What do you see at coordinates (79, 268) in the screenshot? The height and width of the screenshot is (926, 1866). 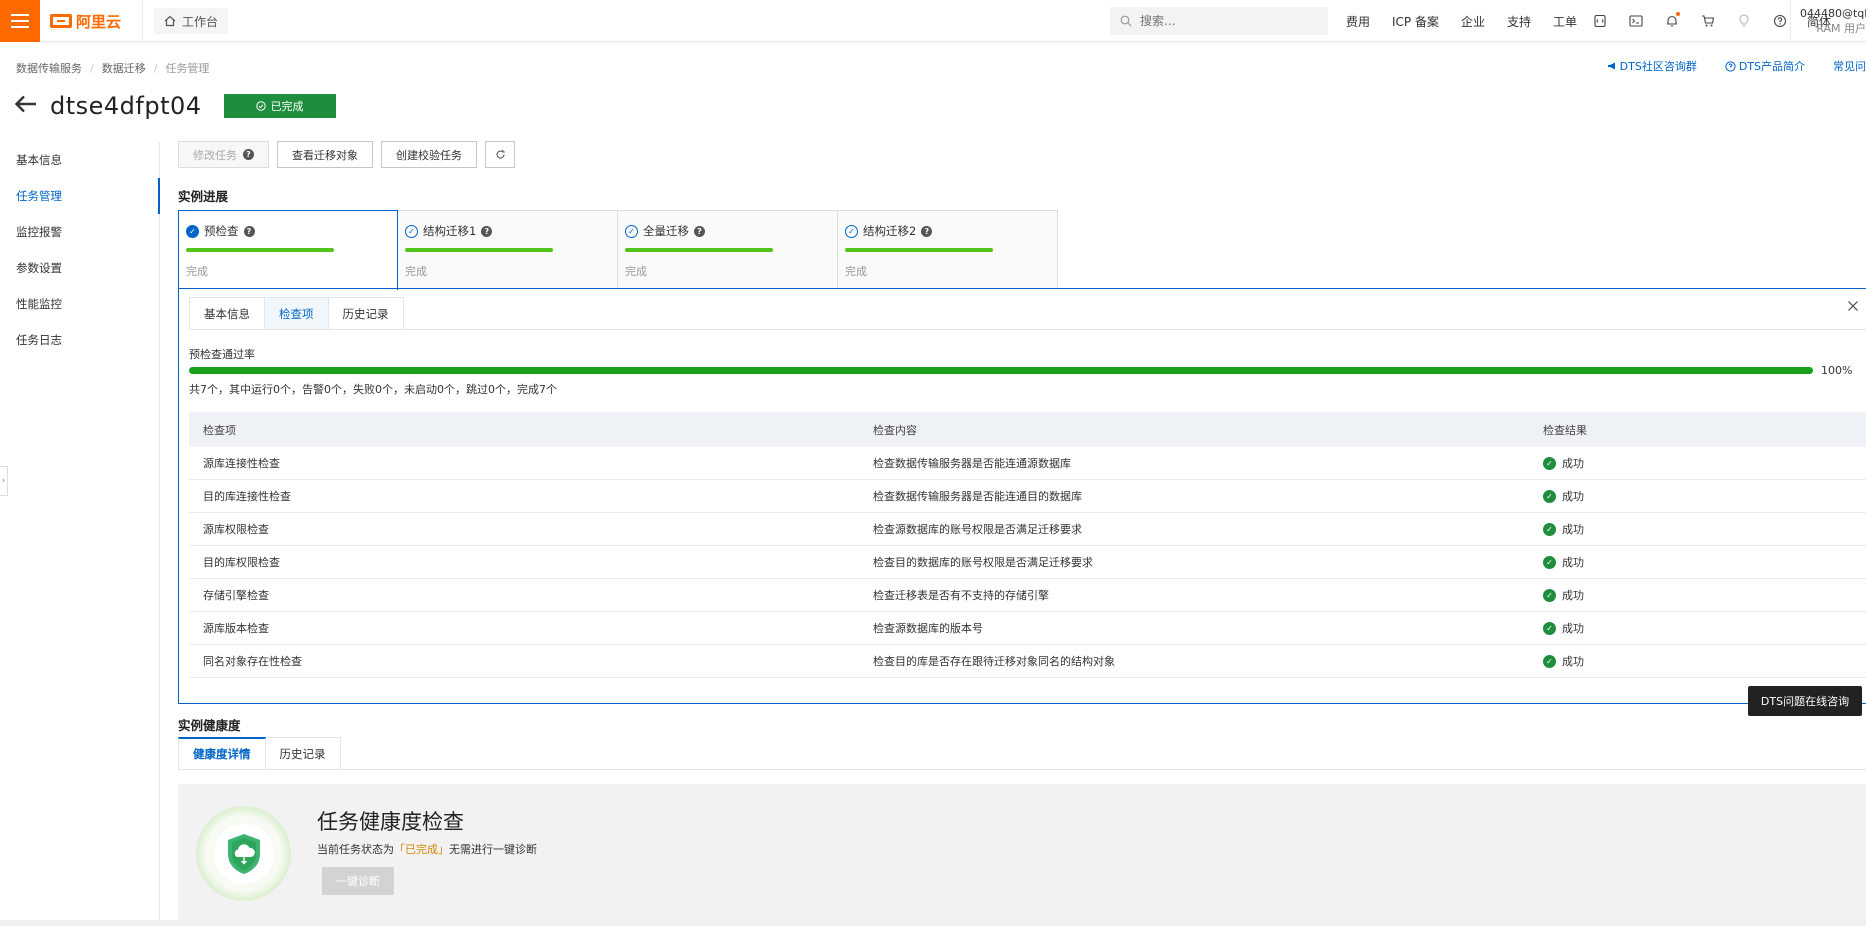 I see `sidebar-item-parameters: 参数设置` at bounding box center [79, 268].